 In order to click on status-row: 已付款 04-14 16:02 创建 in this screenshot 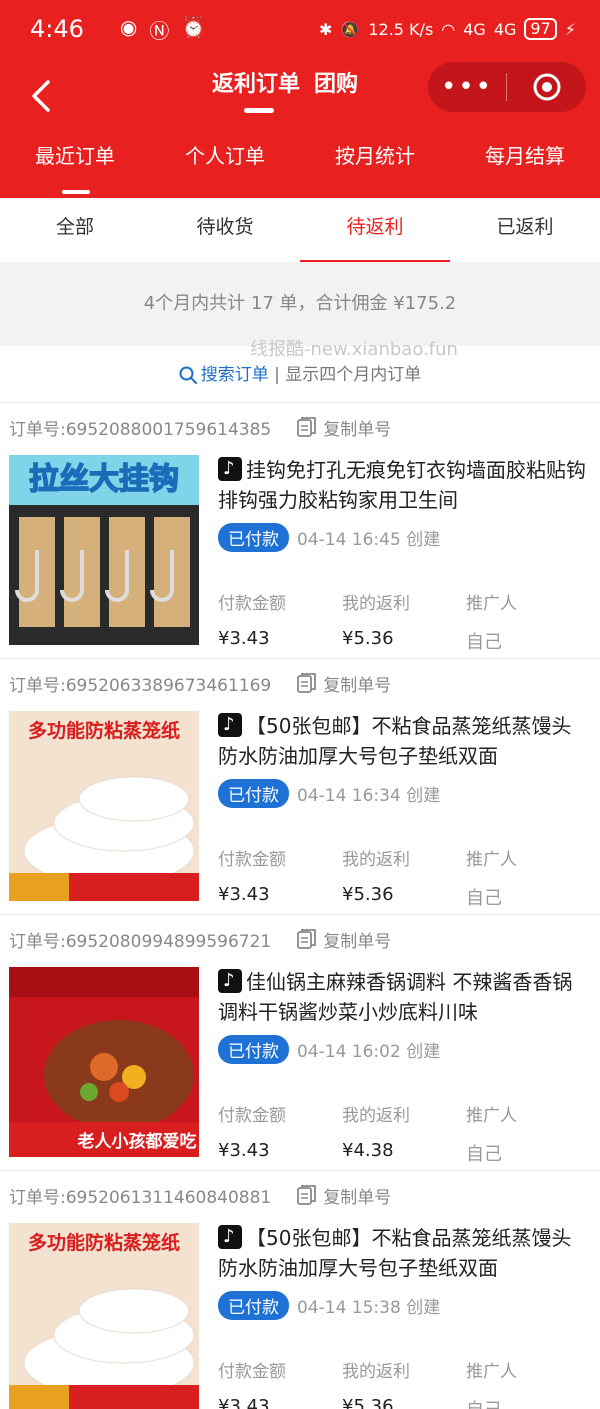, I will do `click(404, 1049)`.